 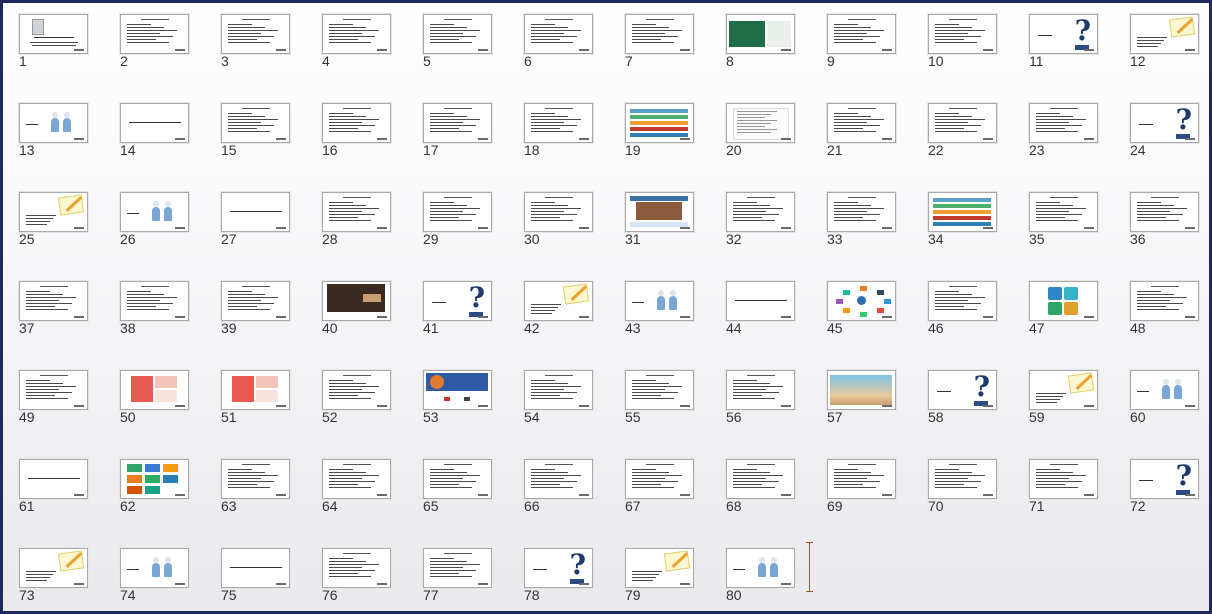 I want to click on slide-thumbnail-cell: 16, so click(x=370, y=145).